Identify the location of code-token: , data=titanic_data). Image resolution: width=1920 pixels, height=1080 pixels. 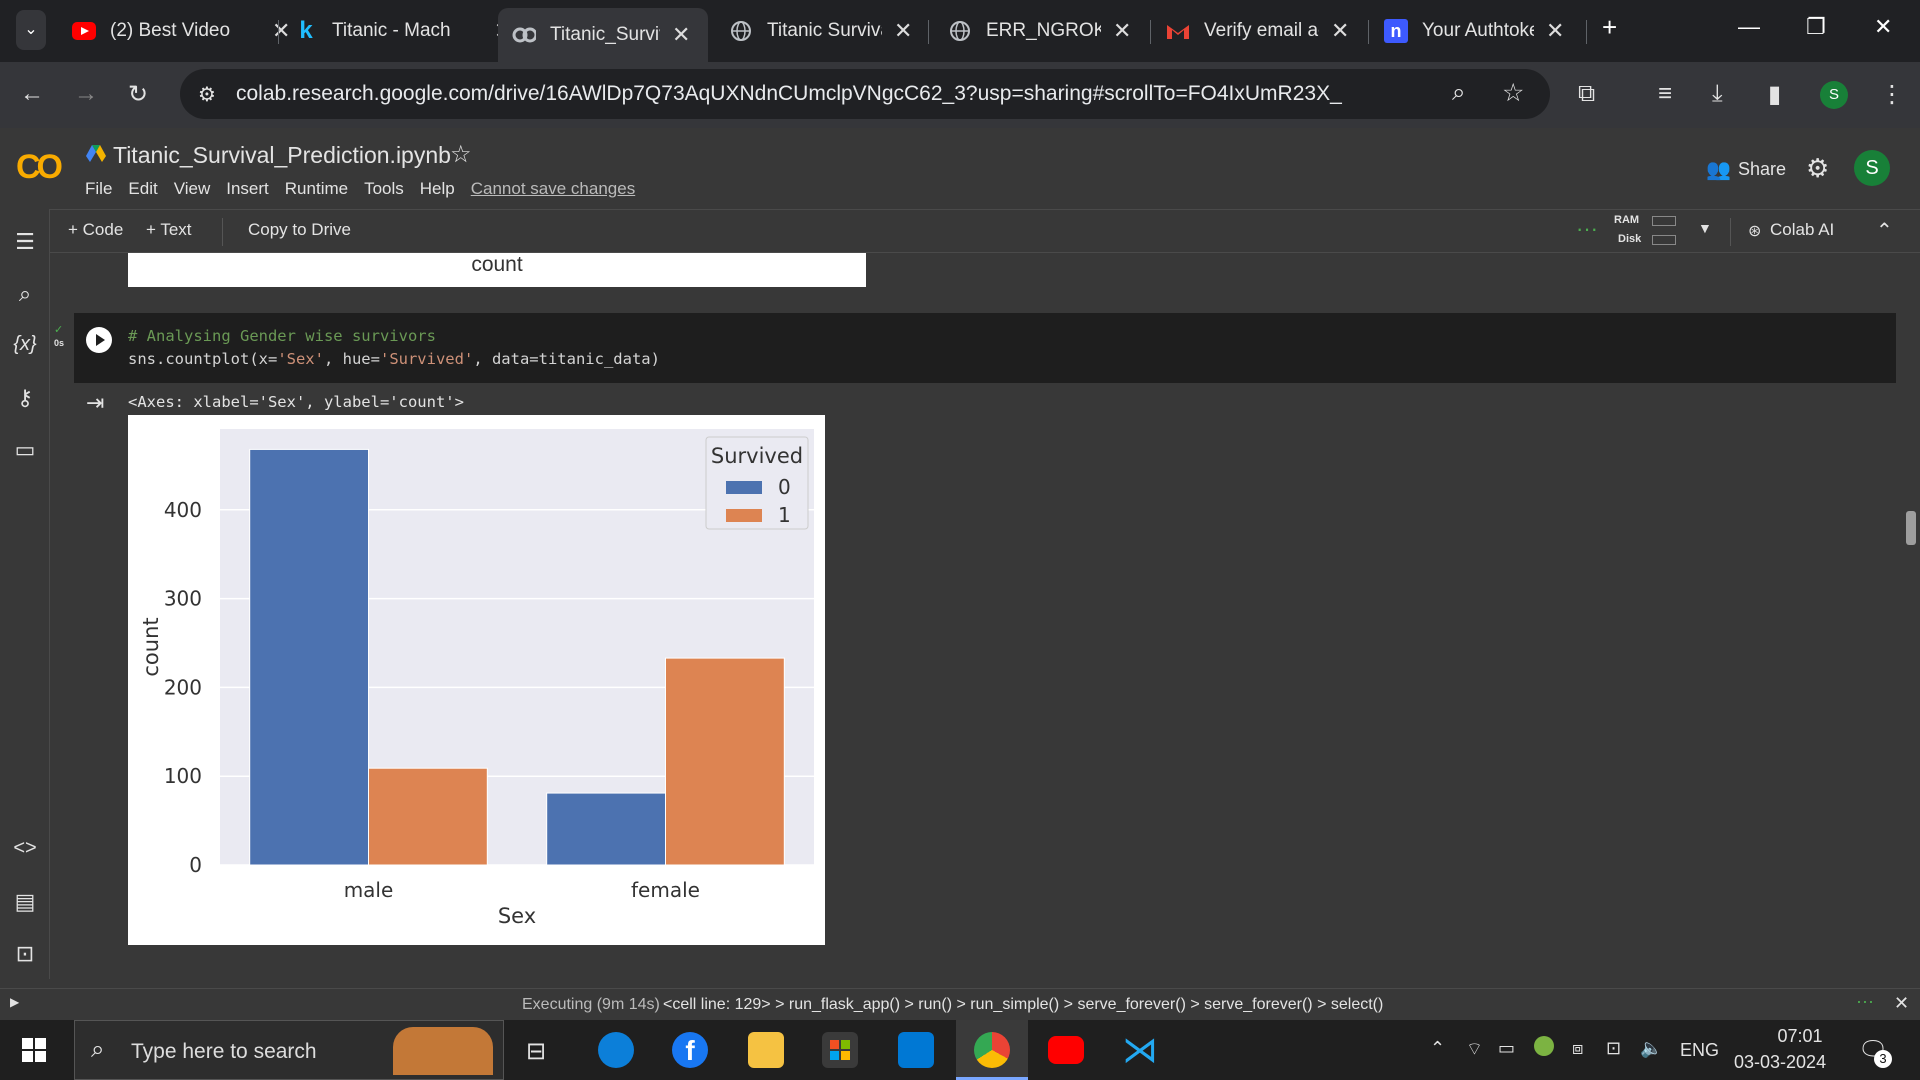
(566, 359).